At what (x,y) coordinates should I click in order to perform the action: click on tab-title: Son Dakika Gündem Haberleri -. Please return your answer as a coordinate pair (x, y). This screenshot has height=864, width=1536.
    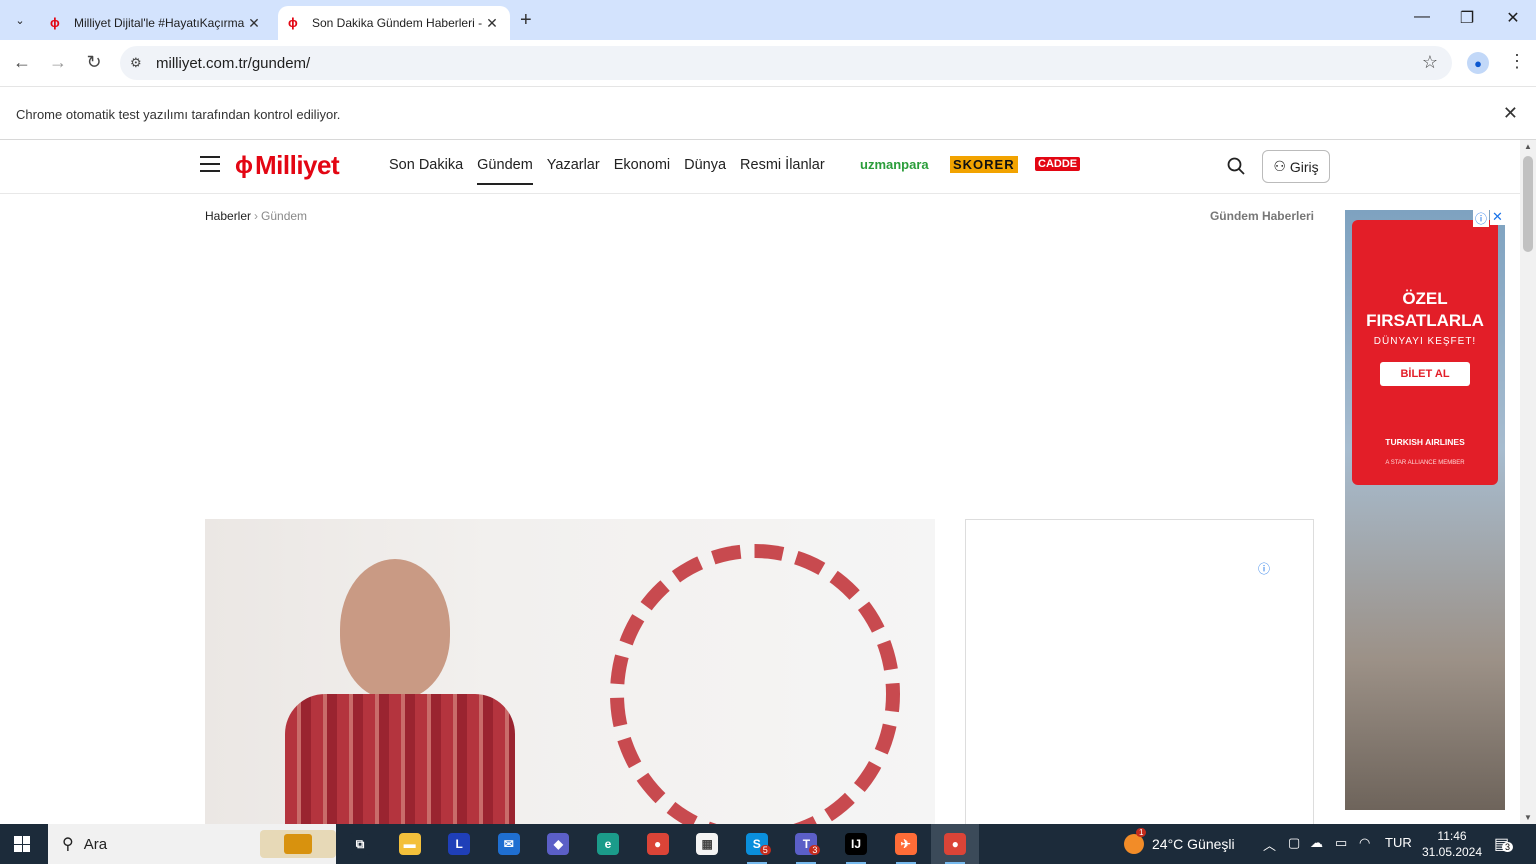
    Looking at the image, I should click on (397, 23).